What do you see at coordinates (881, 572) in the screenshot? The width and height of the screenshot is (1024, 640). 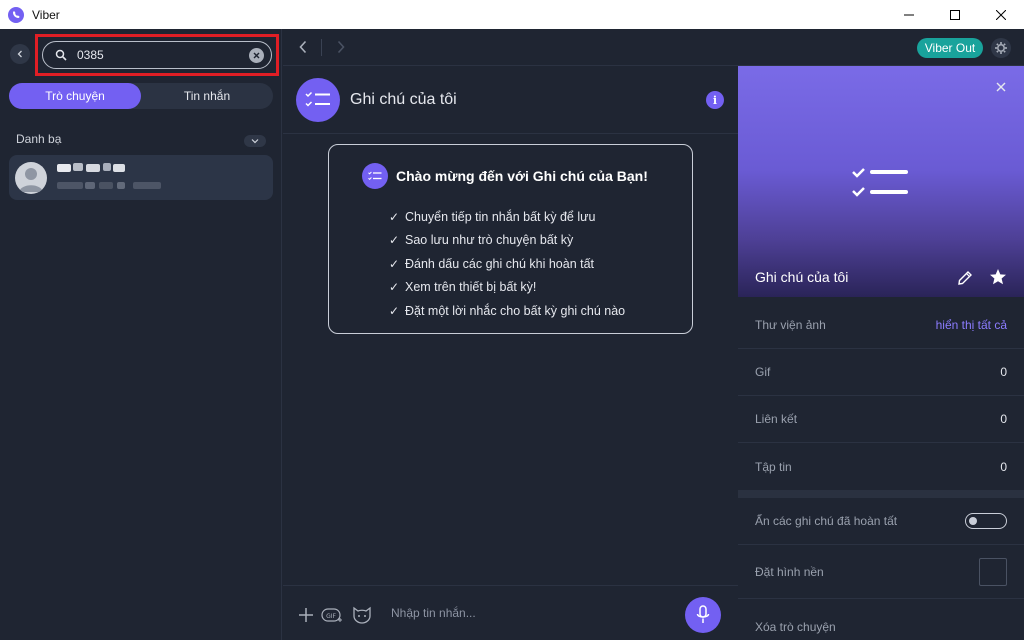 I see `wallpaper-row: Đặt hình nền` at bounding box center [881, 572].